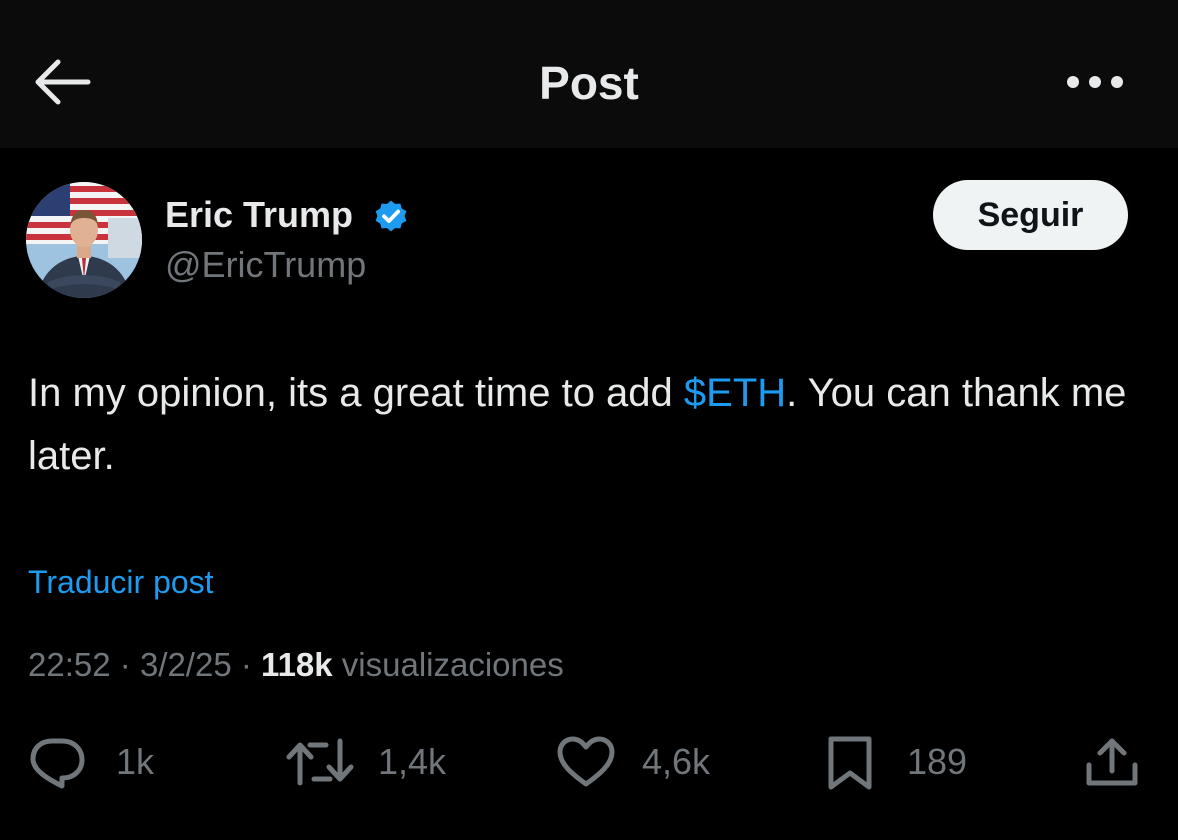 This screenshot has height=840, width=1178. Describe the element at coordinates (135, 761) in the screenshot. I see `reply-count: 1k` at that location.